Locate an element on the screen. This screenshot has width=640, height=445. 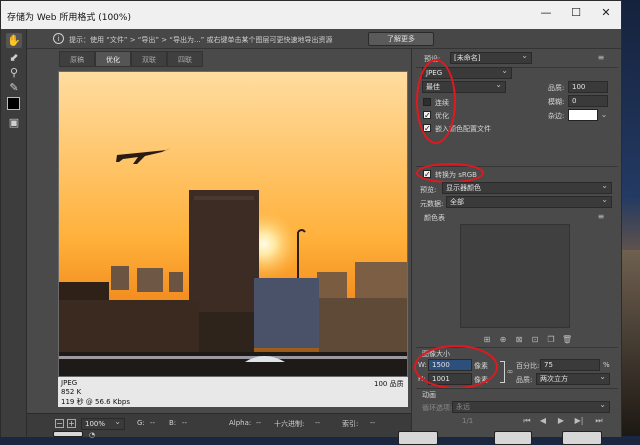
matte-label: 杂边: is located at coordinates (556, 116).